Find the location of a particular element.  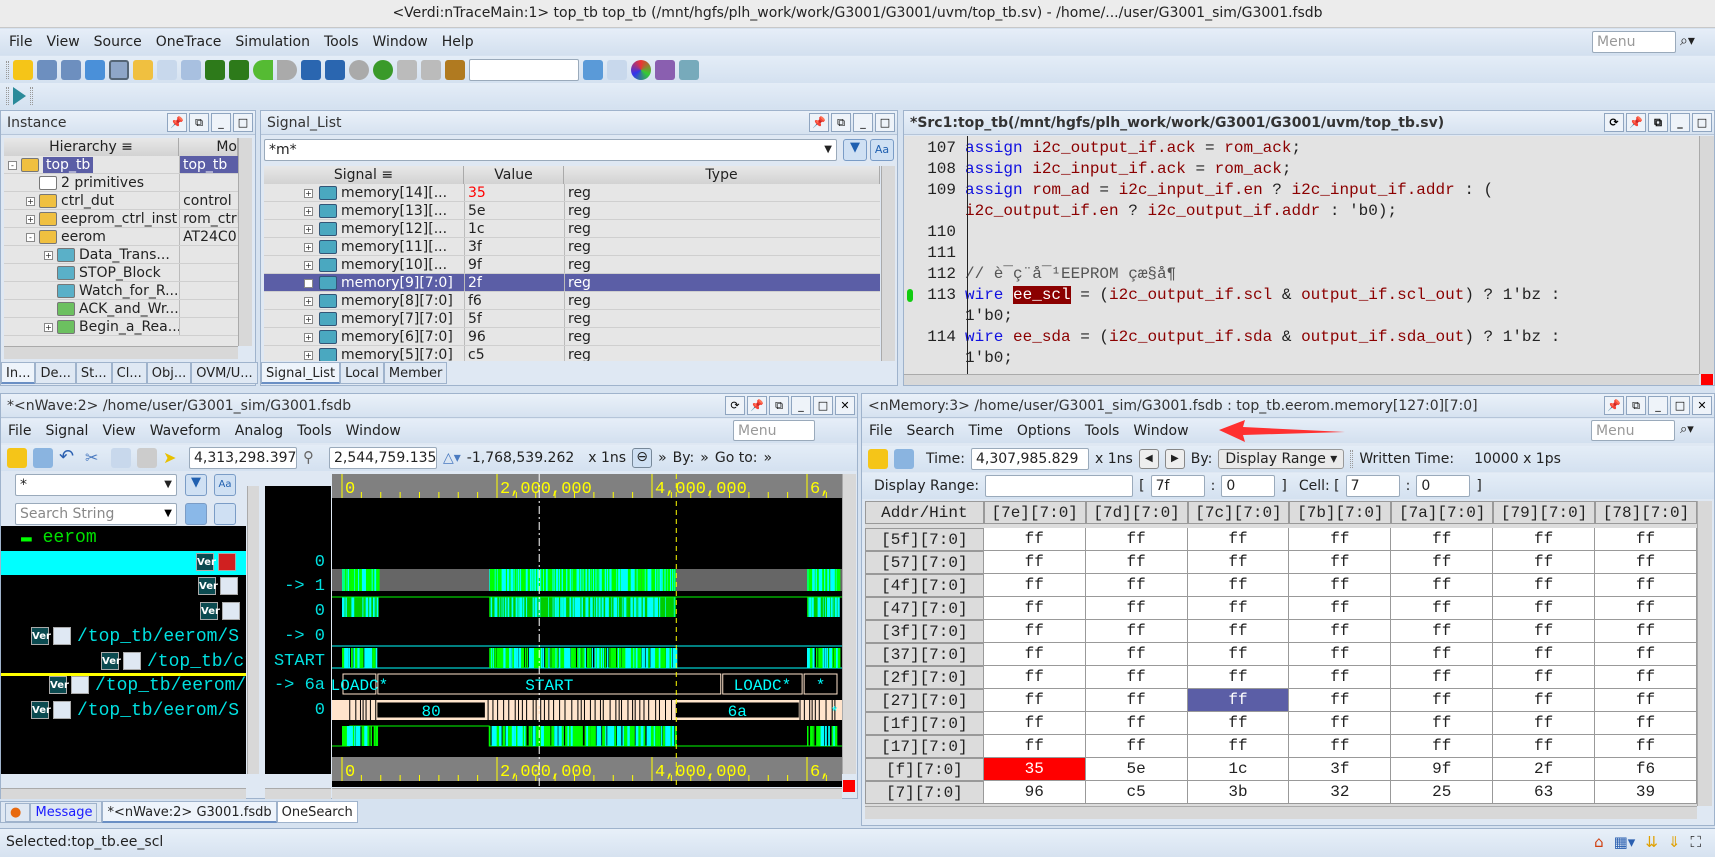

signal-row: + memory[14][... 35 reg is located at coordinates (572, 193).